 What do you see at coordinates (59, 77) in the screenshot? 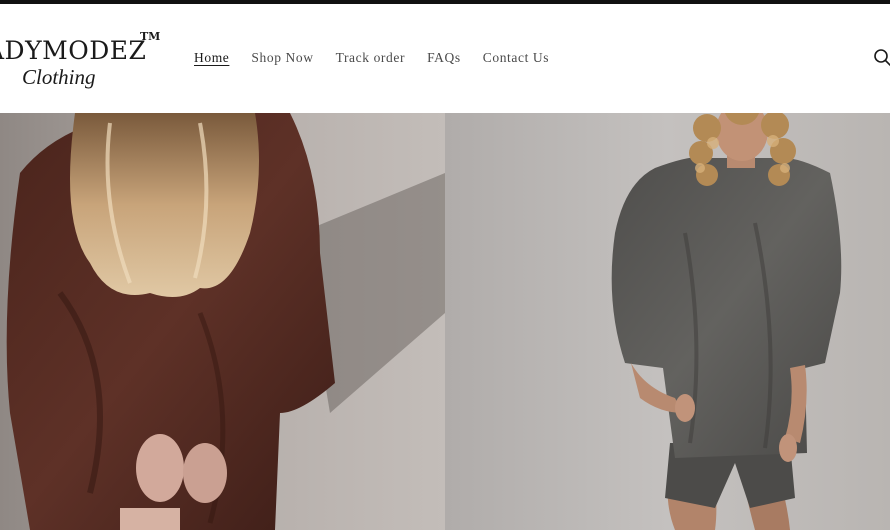
I see `logo-subtitle: Clothing` at bounding box center [59, 77].